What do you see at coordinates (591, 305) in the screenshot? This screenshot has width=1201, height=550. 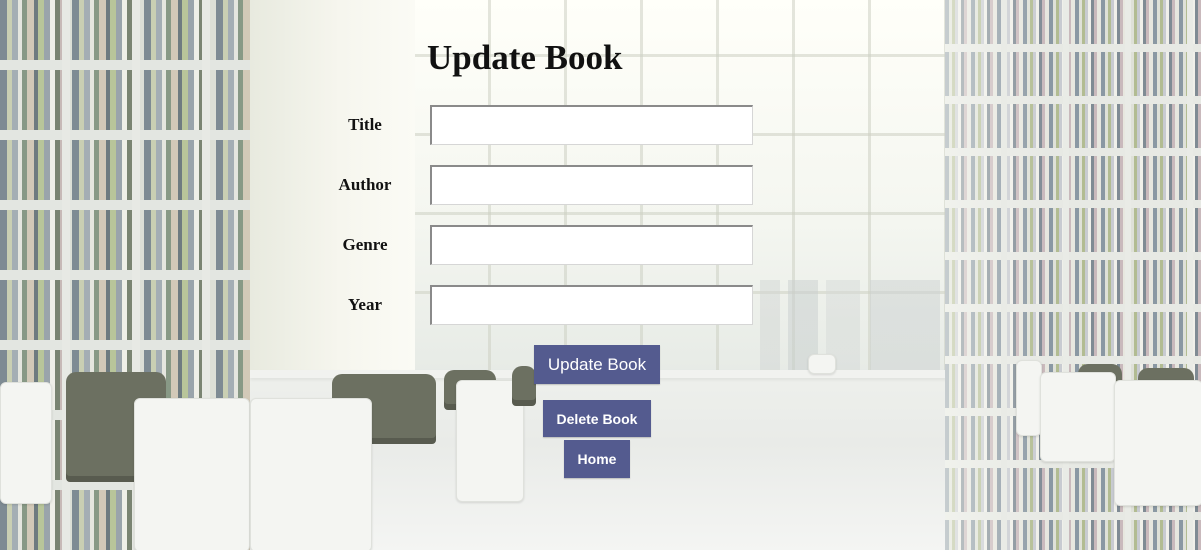 I see `year-input` at bounding box center [591, 305].